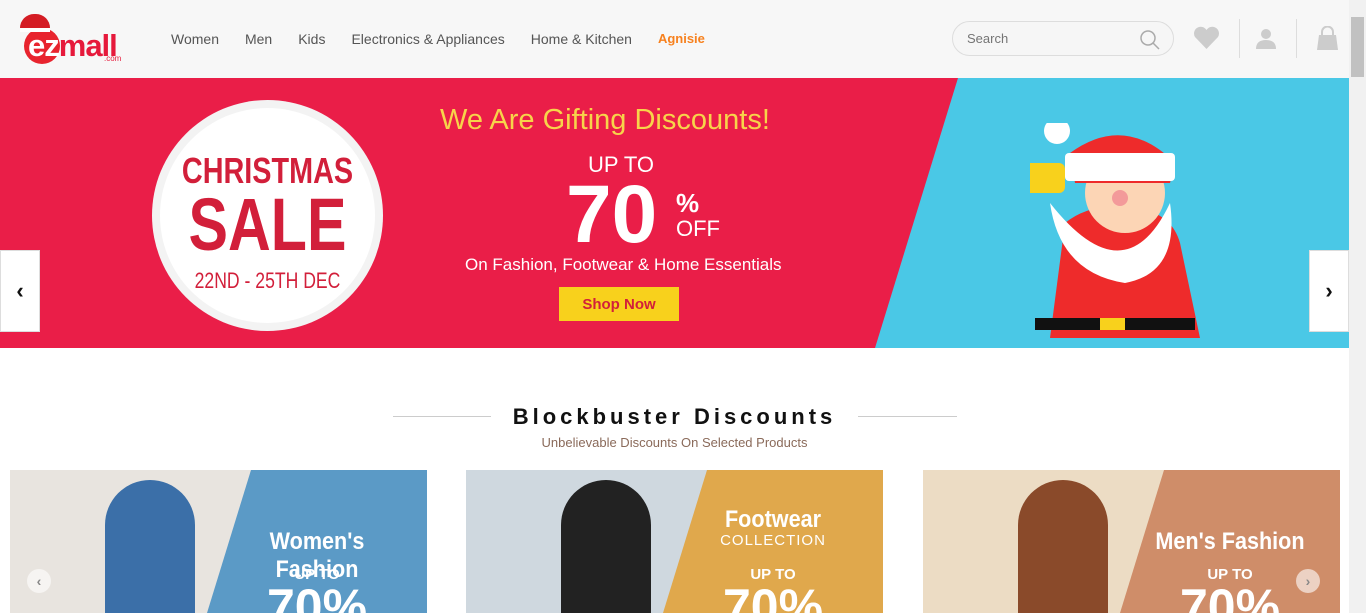  Describe the element at coordinates (674, 541) in the screenshot. I see `card-footwear: Footwear COLLECTION UP TO 70%` at that location.